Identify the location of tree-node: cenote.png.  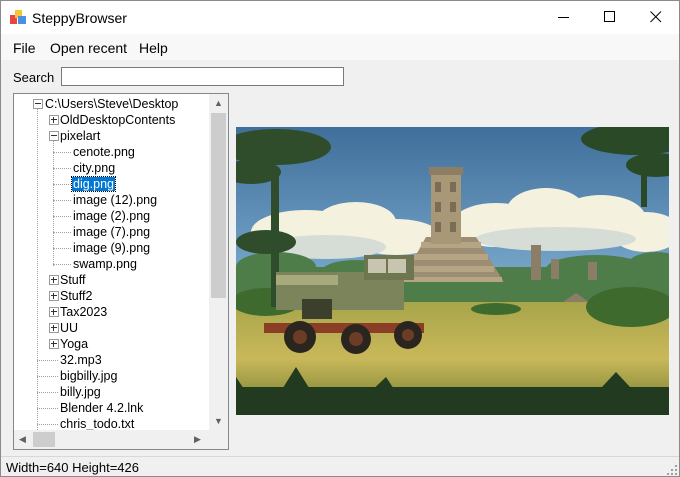
(111, 152).